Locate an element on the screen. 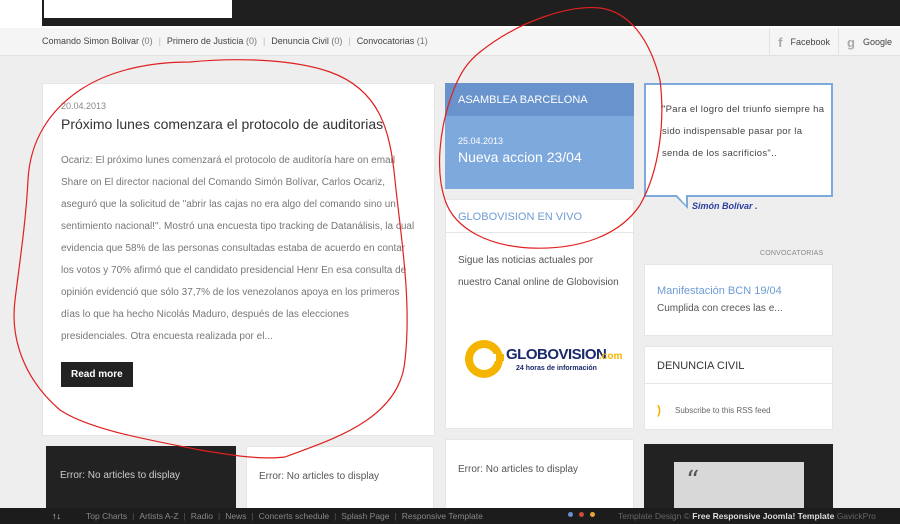  top-bar is located at coordinates (450, 14).